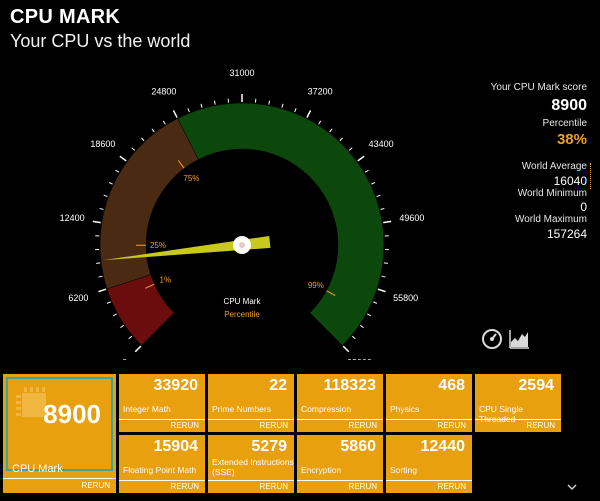  What do you see at coordinates (59, 485) in the screenshot?
I see `cpu-mark-rerun-button: RERUN` at bounding box center [59, 485].